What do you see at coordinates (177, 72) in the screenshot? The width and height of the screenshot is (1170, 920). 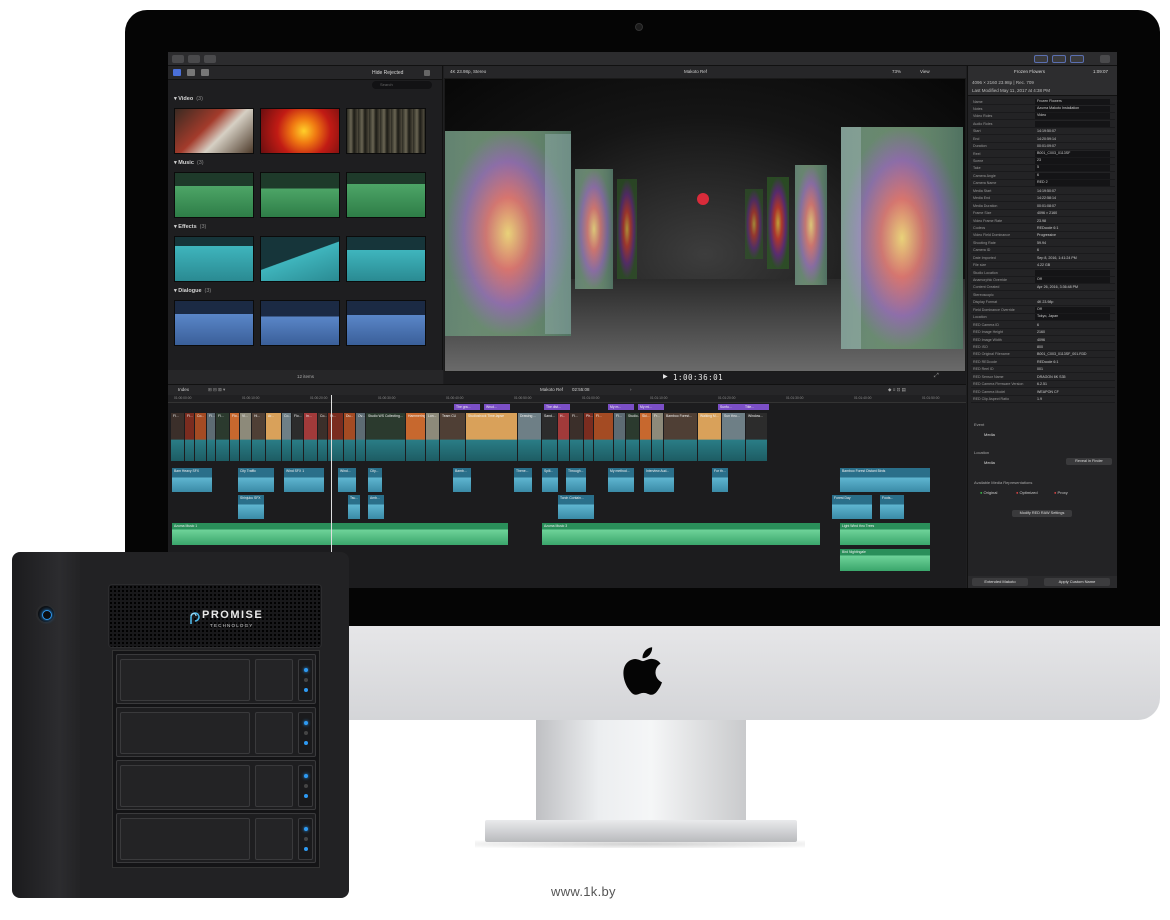 I see `libraries-icon` at bounding box center [177, 72].